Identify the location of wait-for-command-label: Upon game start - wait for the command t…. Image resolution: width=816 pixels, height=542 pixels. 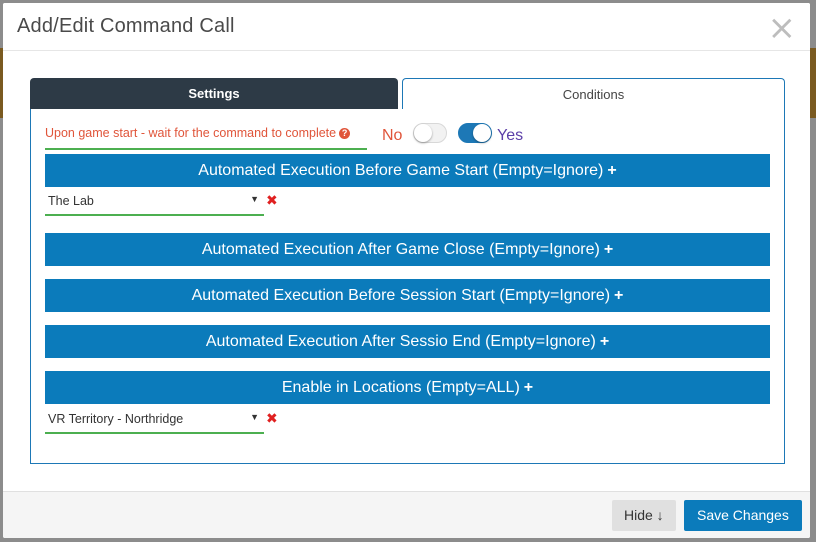
(191, 133).